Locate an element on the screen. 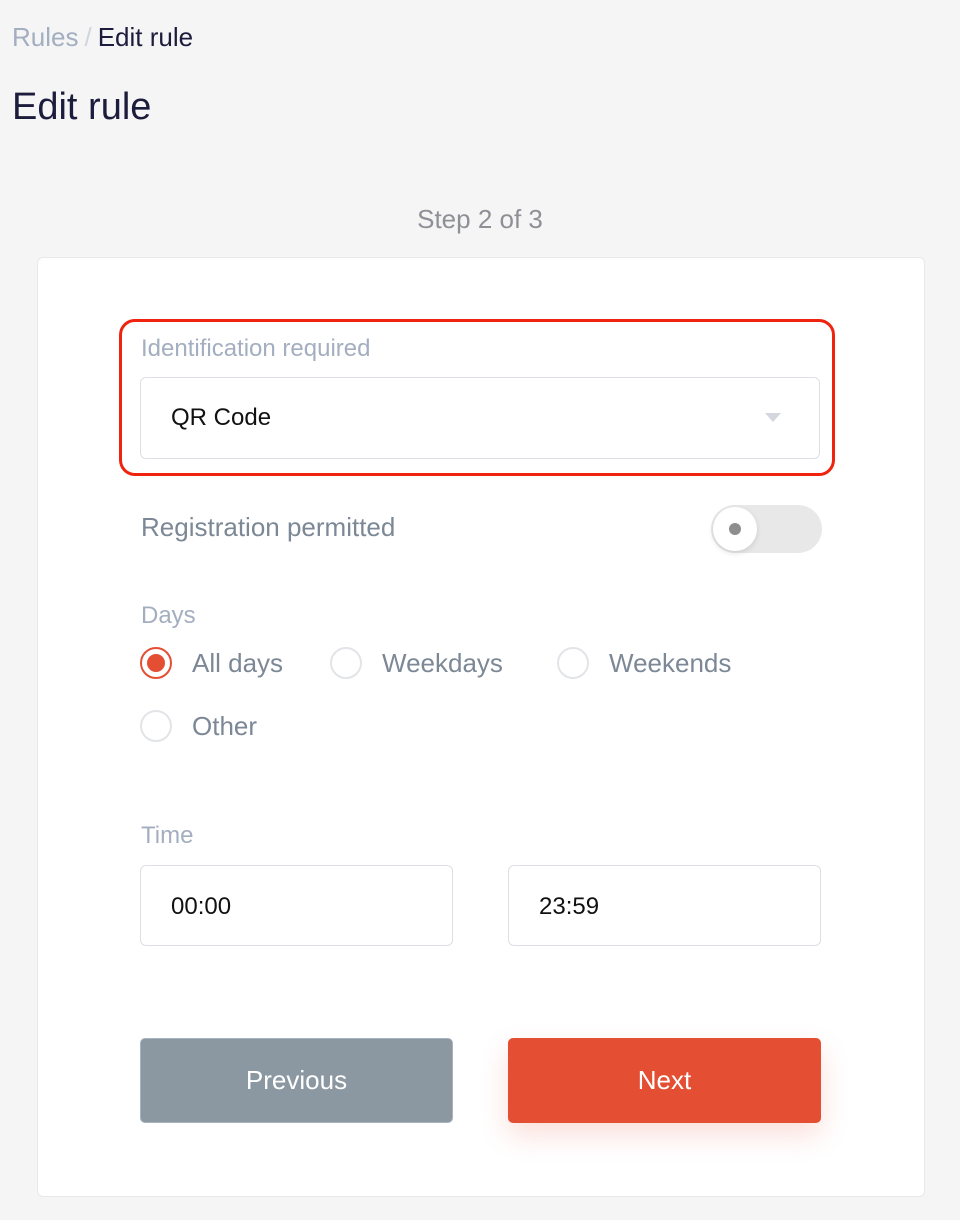 The height and width of the screenshot is (1220, 960). days-label: Days is located at coordinates (168, 615).